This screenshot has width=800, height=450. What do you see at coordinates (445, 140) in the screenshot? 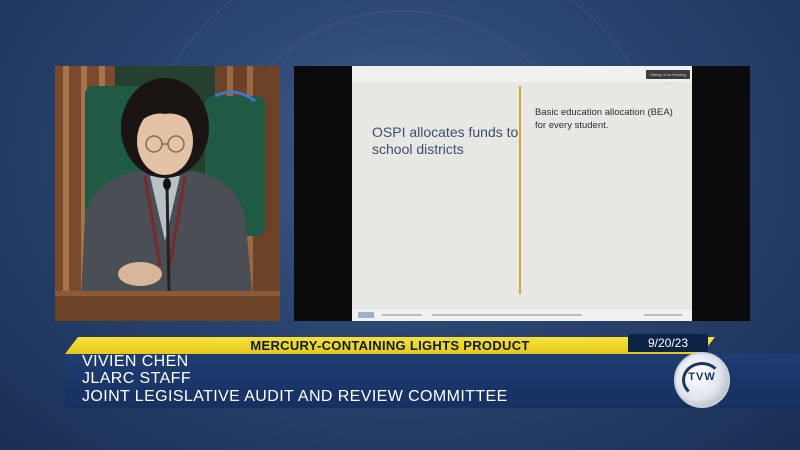
I see `slide-title: OSPI allocates funds to school districts` at bounding box center [445, 140].